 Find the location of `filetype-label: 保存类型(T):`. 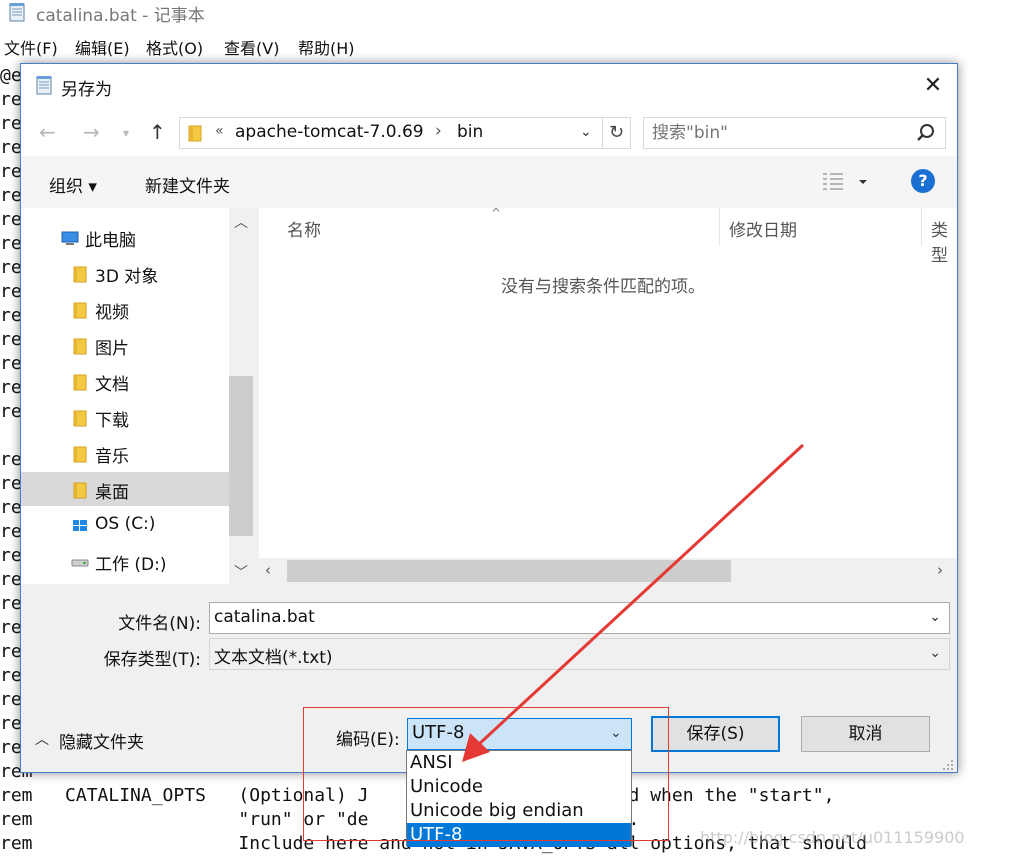

filetype-label: 保存类型(T): is located at coordinates (152, 660).